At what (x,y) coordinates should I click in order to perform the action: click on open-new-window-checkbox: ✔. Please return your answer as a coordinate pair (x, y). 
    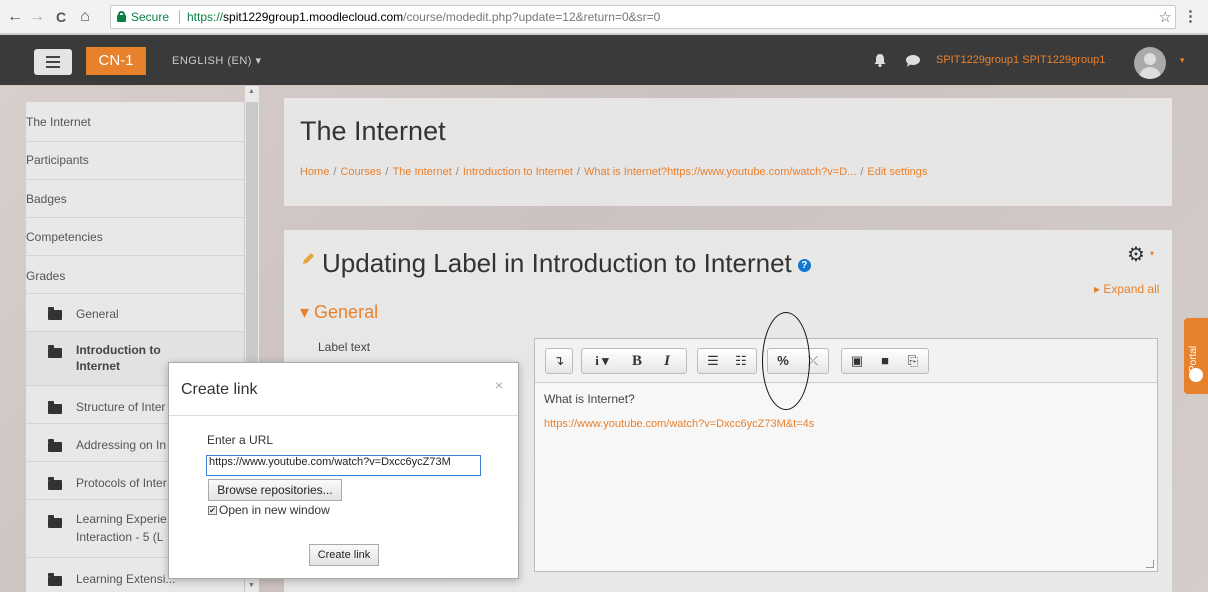
    Looking at the image, I should click on (212, 511).